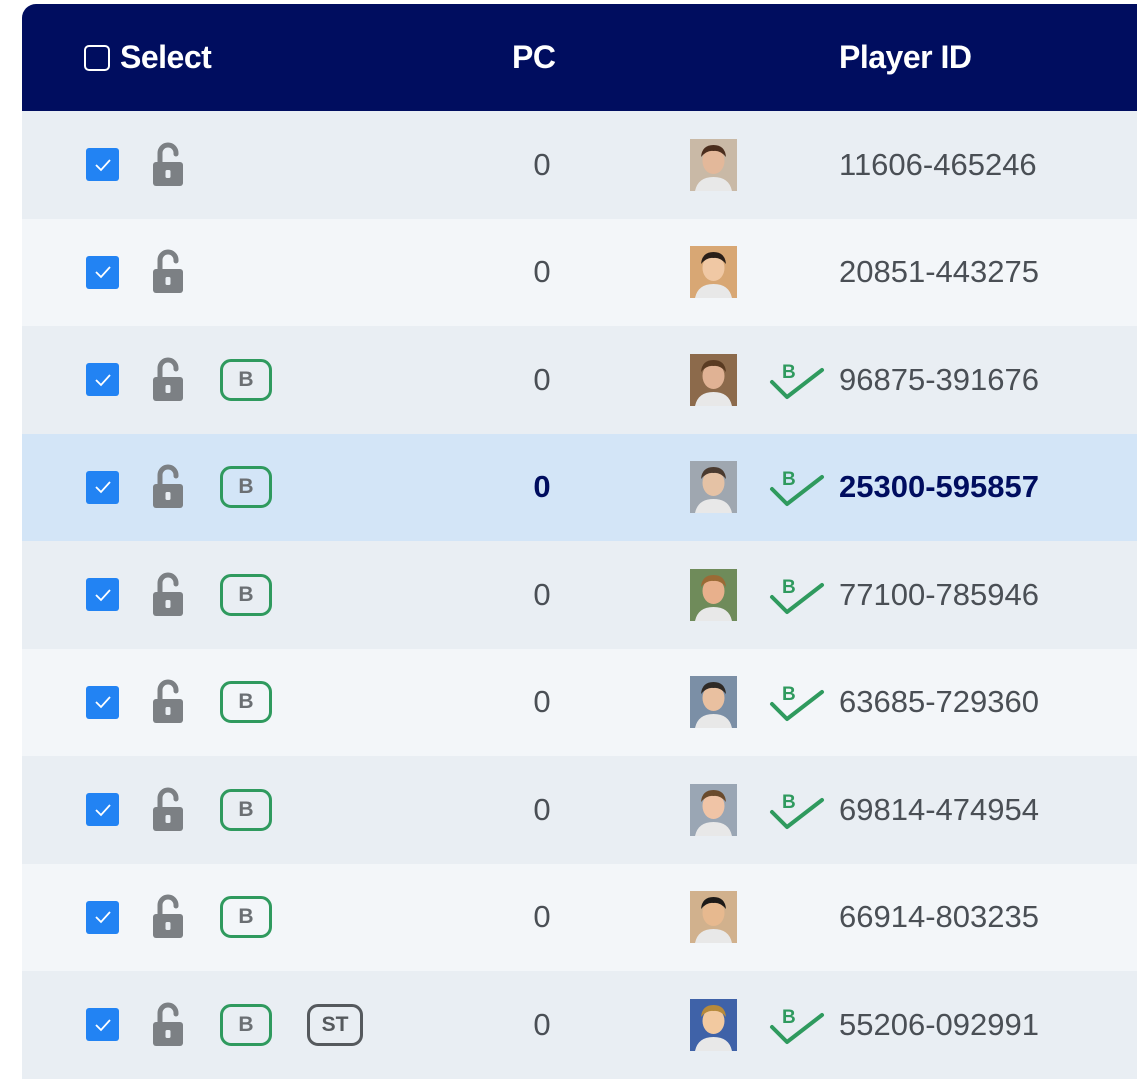 Image resolution: width=1137 pixels, height=1087 pixels. I want to click on table-header: Select PC Player ID, so click(579, 57).